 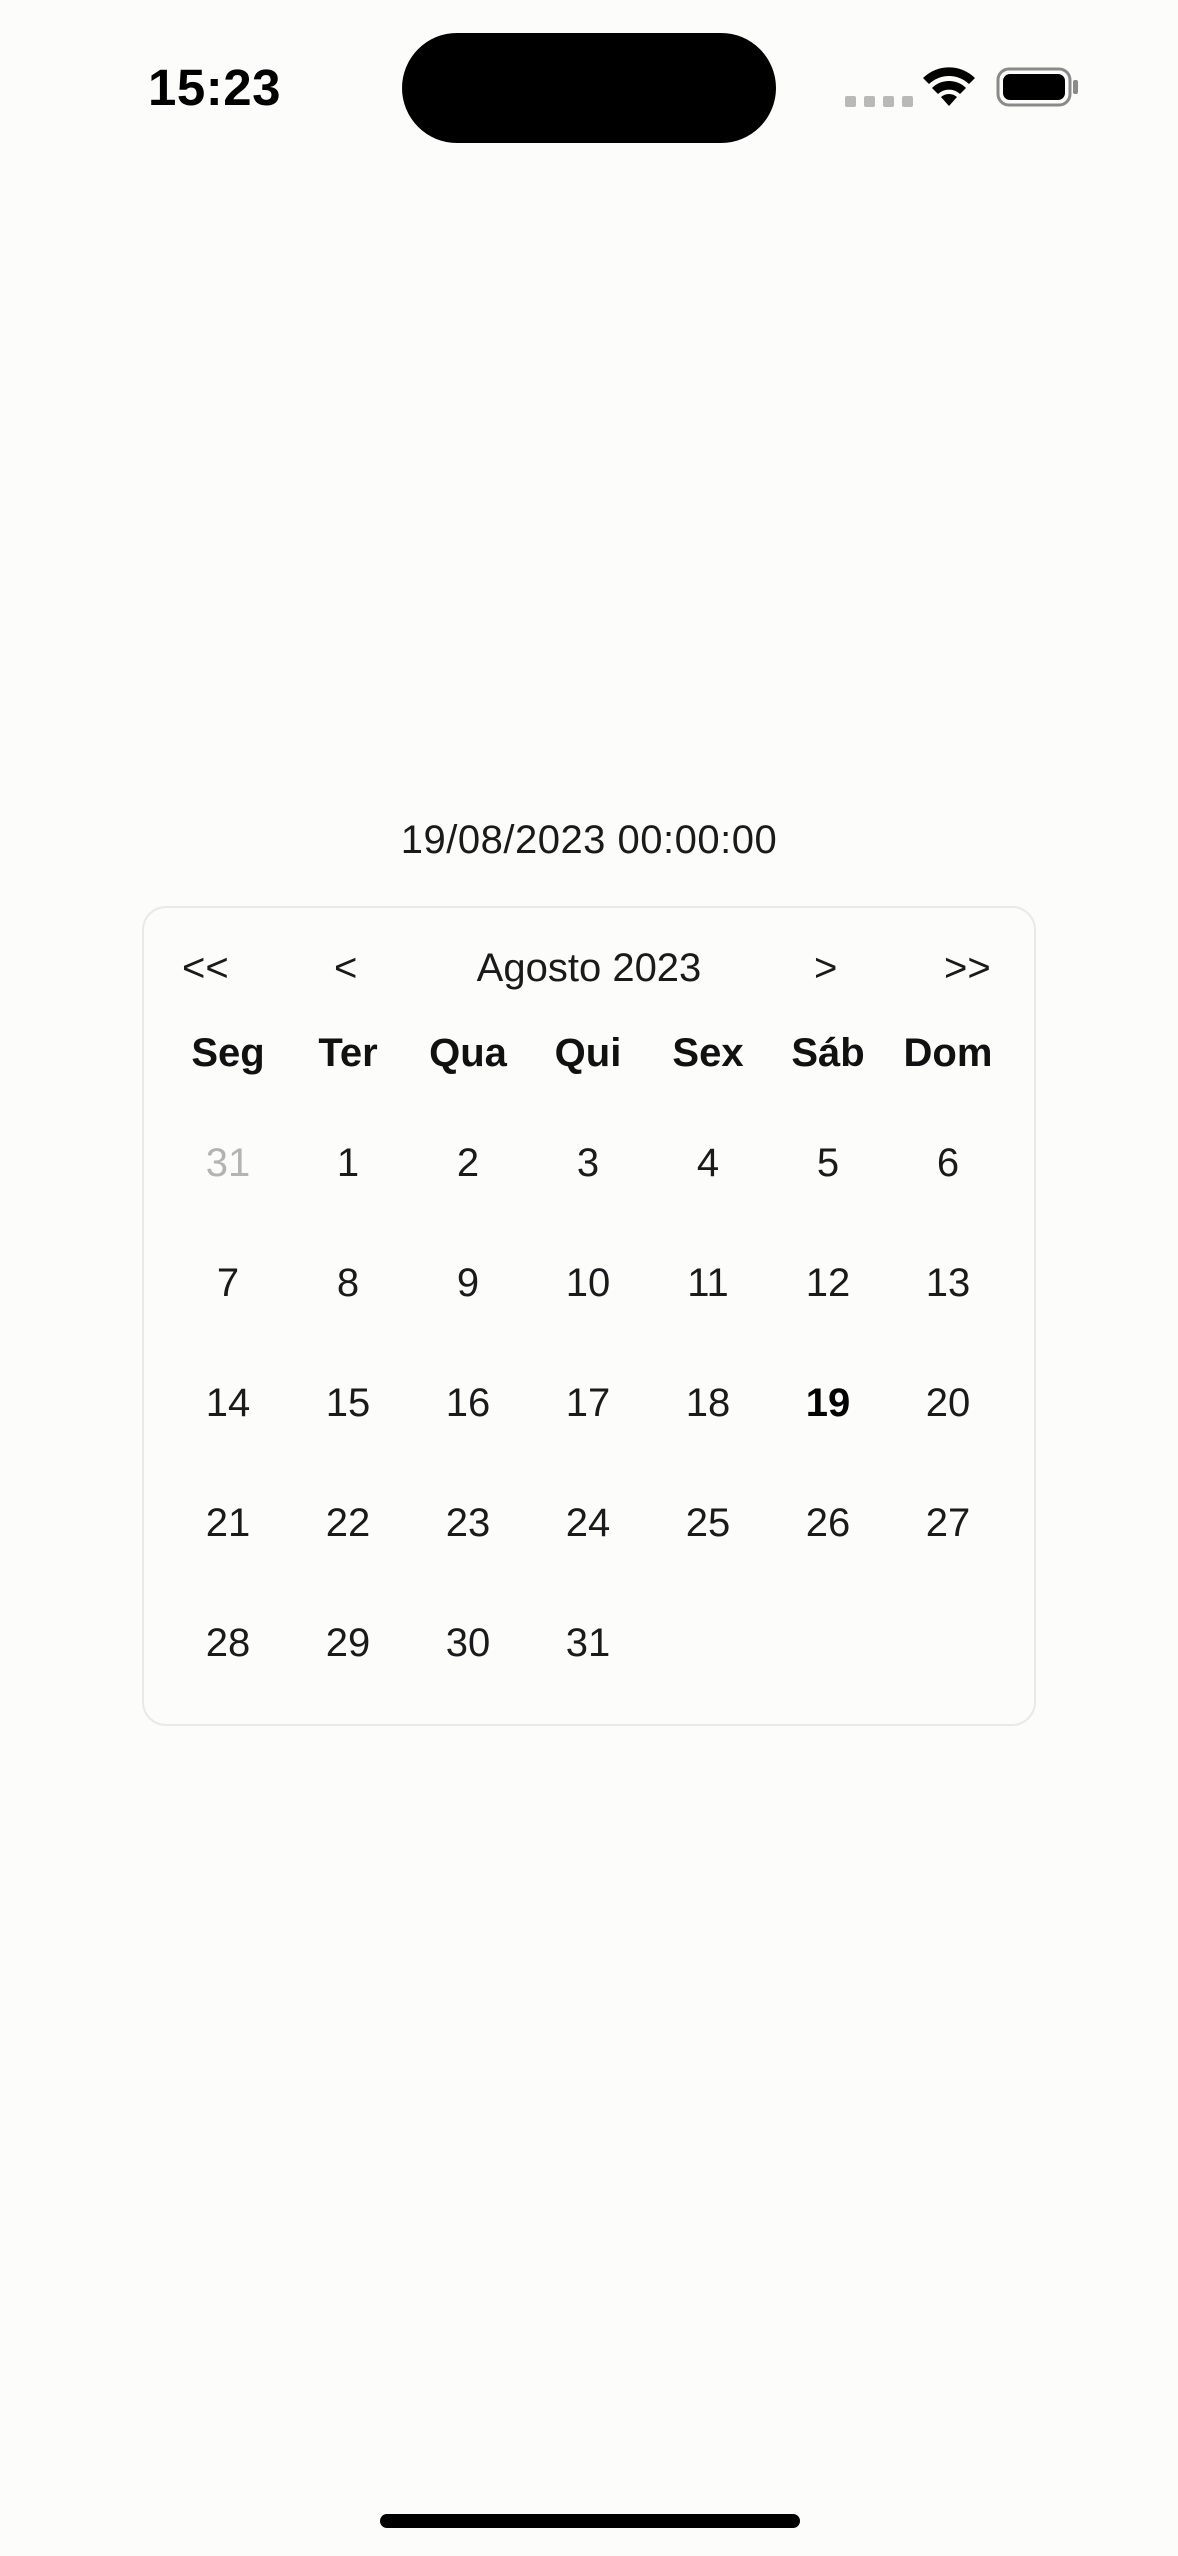 What do you see at coordinates (828, 1403) in the screenshot?
I see `selected-day-cell: 19` at bounding box center [828, 1403].